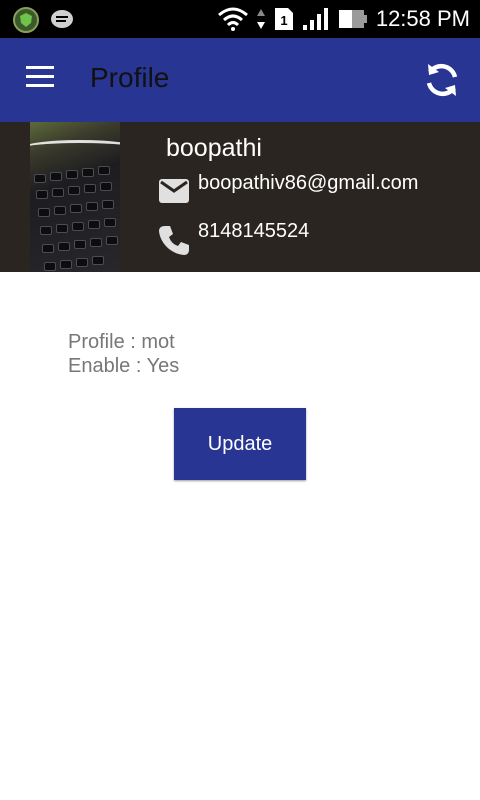 The height and width of the screenshot is (800, 480). Describe the element at coordinates (240, 444) in the screenshot. I see `update-button: Update` at that location.